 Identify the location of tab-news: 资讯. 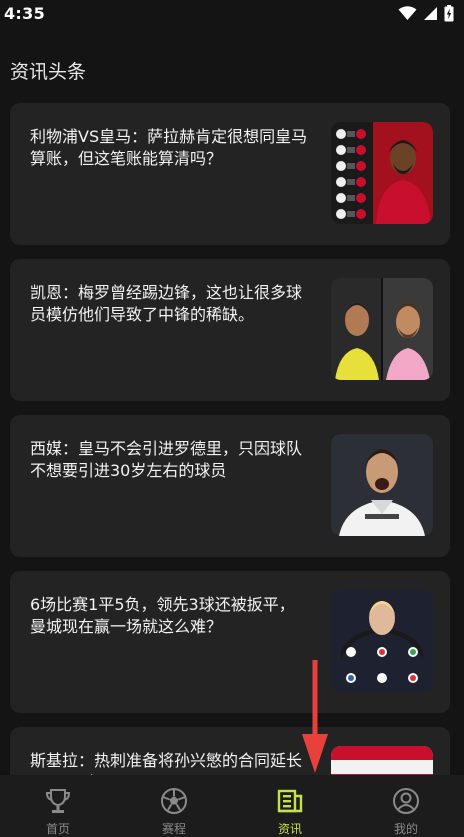
(290, 806).